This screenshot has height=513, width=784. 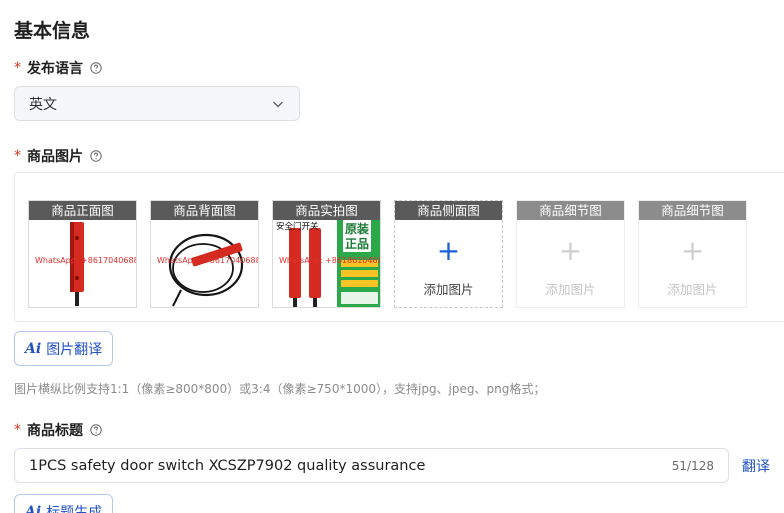 I want to click on watermark-text: WhatsApp: +8618610468, so click(x=330, y=260).